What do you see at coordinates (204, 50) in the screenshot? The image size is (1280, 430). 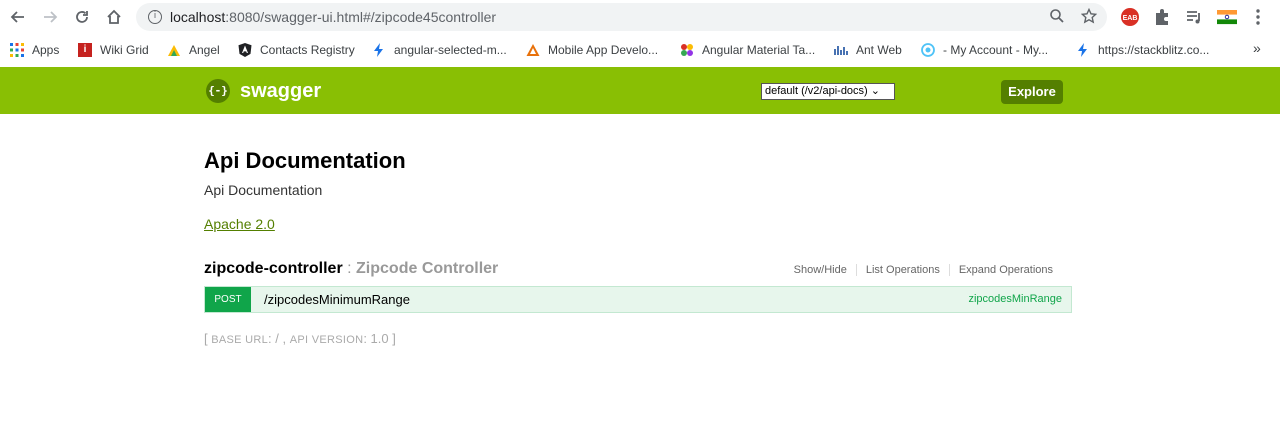 I see `bookmark-label: Angel` at bounding box center [204, 50].